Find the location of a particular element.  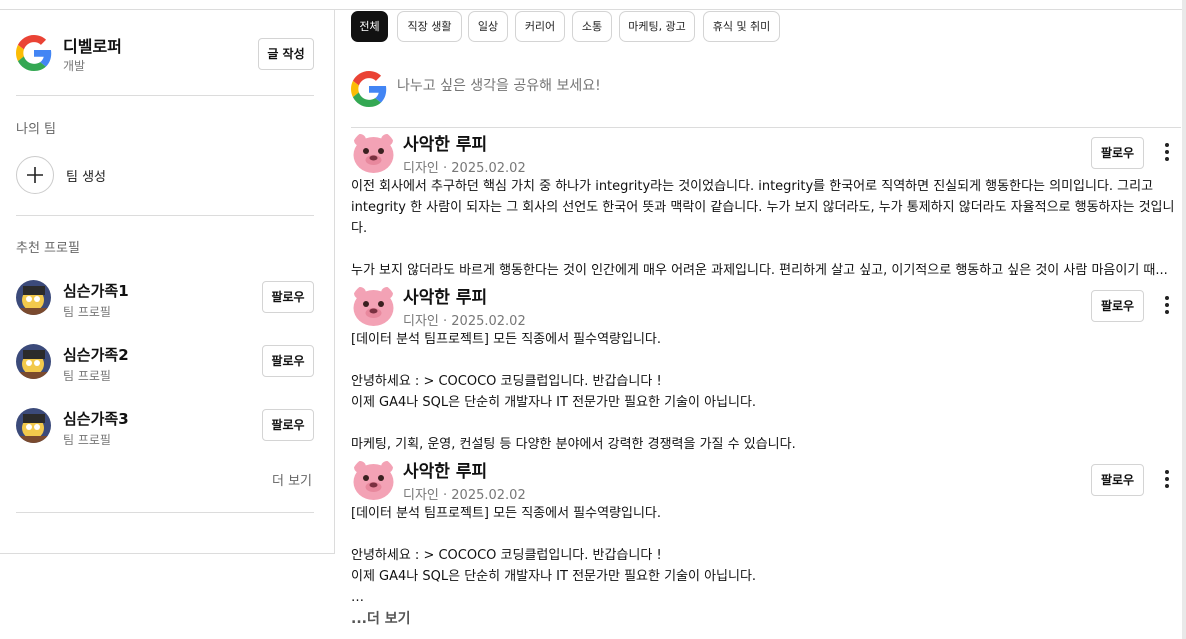

profile-role: 개발 is located at coordinates (74, 66).